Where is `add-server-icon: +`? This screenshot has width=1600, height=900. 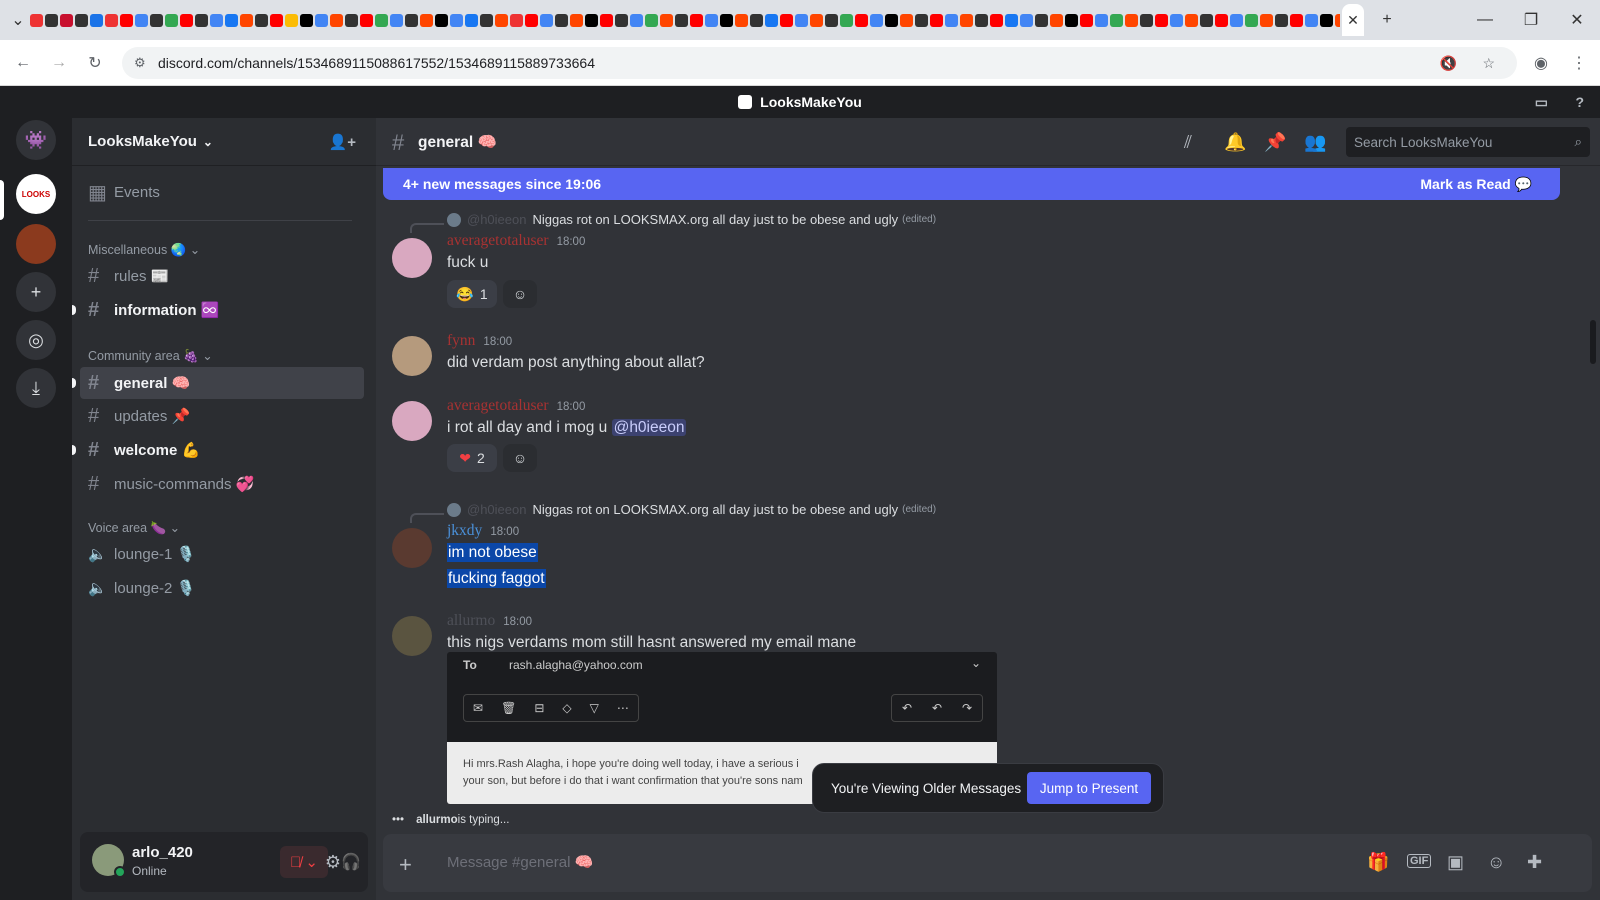 add-server-icon: + is located at coordinates (36, 292).